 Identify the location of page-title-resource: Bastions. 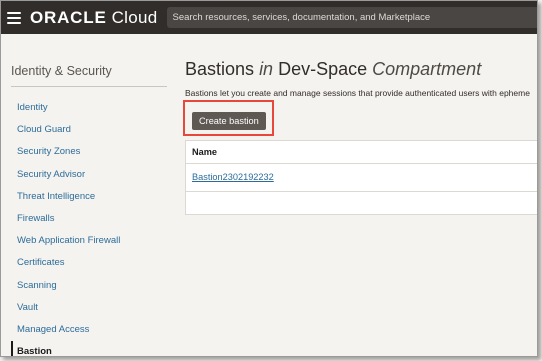
(220, 69).